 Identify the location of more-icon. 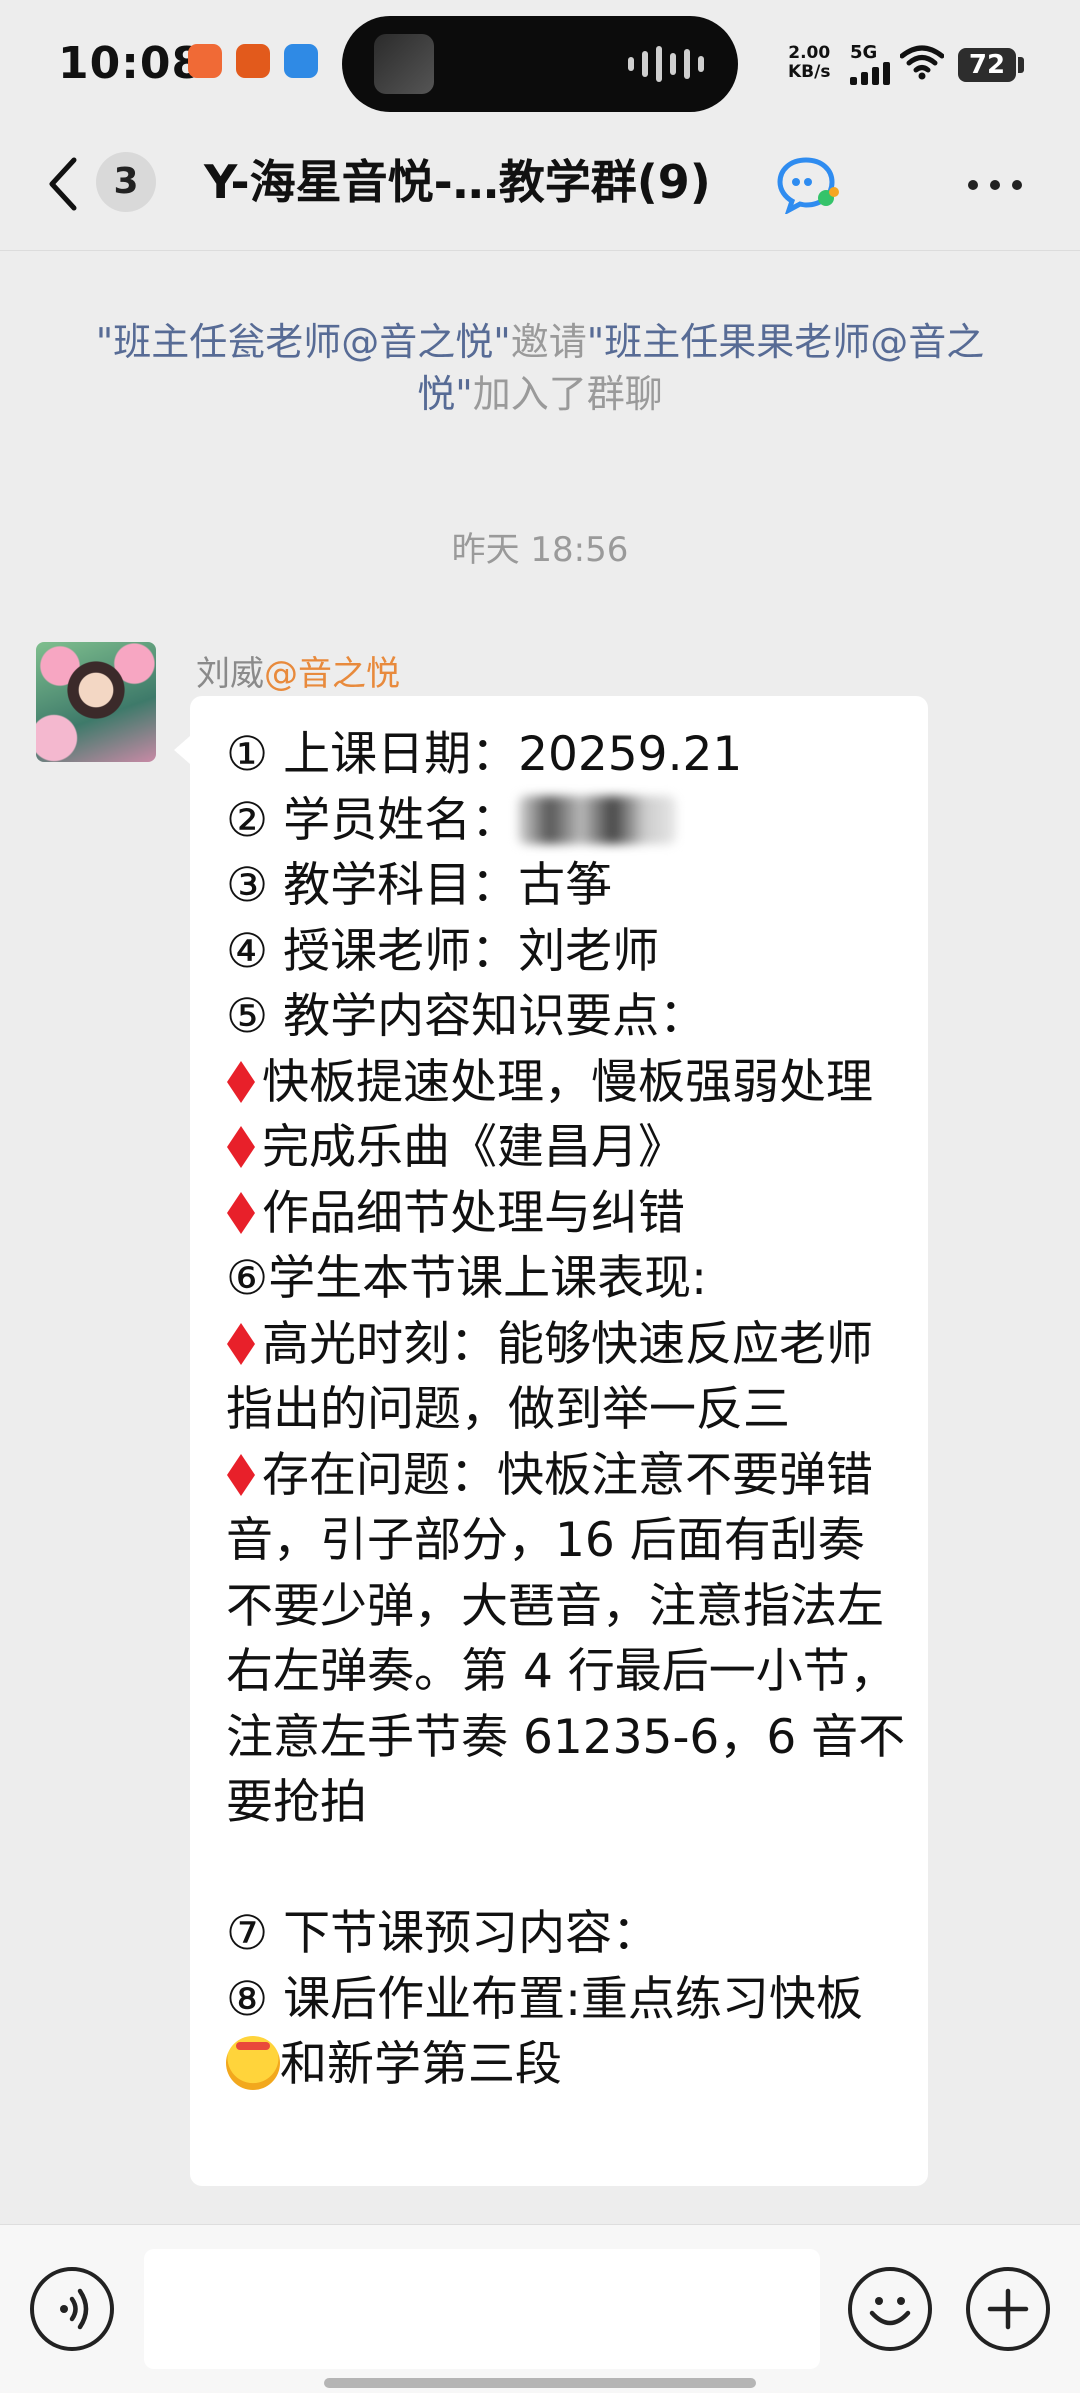
(995, 185).